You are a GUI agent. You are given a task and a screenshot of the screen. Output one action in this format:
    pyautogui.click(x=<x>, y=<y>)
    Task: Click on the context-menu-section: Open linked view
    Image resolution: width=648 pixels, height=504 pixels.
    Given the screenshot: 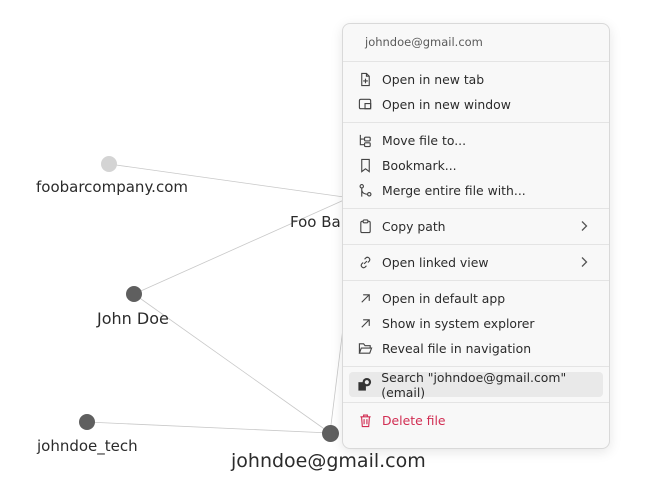 What is the action you would take?
    pyautogui.click(x=476, y=263)
    